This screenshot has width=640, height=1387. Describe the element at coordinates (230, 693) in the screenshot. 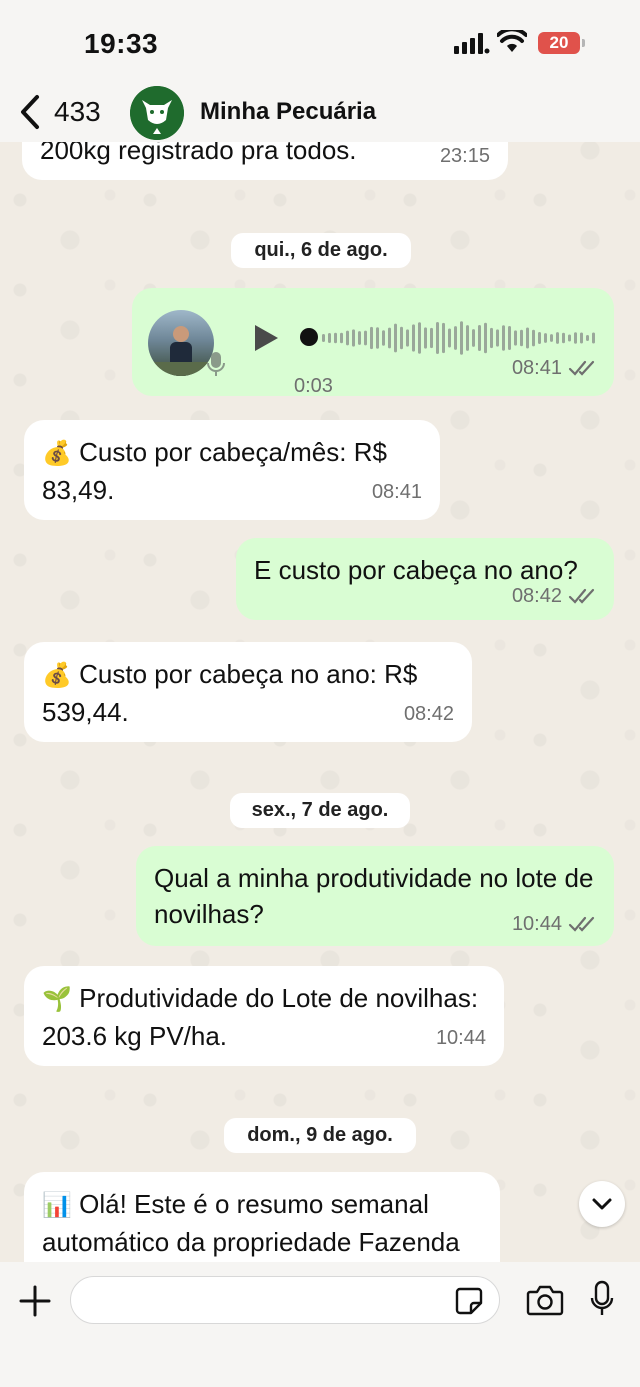

I see `message-text: Custo por cabeça no ano: R$ 539,44.` at that location.